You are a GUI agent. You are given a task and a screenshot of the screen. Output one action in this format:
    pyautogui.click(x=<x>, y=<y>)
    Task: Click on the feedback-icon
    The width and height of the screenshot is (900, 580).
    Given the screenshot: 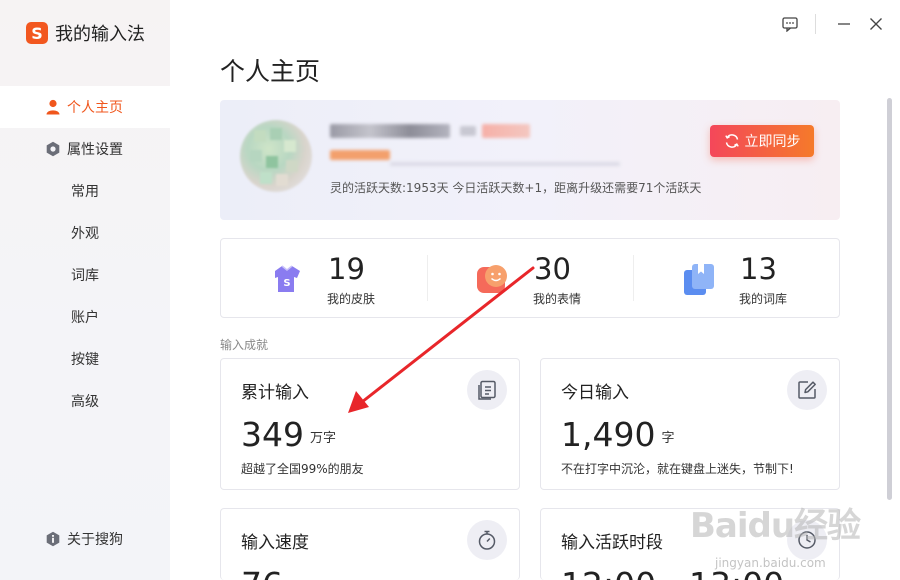 What is the action you would take?
    pyautogui.click(x=790, y=24)
    